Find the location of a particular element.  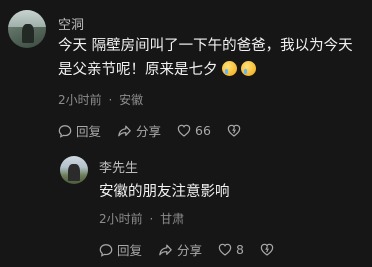

reply-meta: 2小时前 · 甘肃 is located at coordinates (141, 218).